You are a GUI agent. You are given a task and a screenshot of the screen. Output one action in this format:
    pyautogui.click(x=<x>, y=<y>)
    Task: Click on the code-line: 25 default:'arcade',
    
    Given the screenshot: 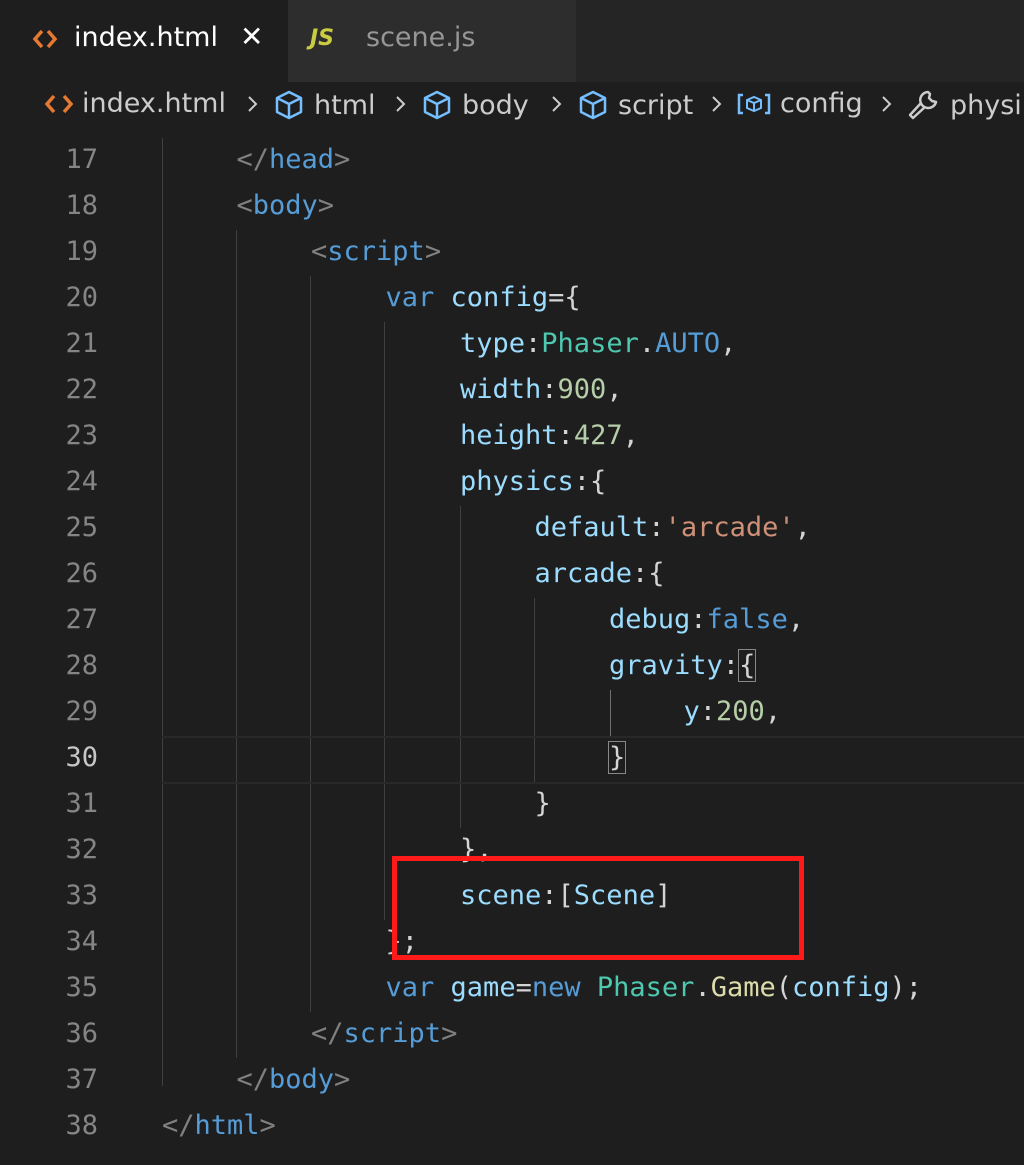 What is the action you would take?
    pyautogui.click(x=512, y=529)
    